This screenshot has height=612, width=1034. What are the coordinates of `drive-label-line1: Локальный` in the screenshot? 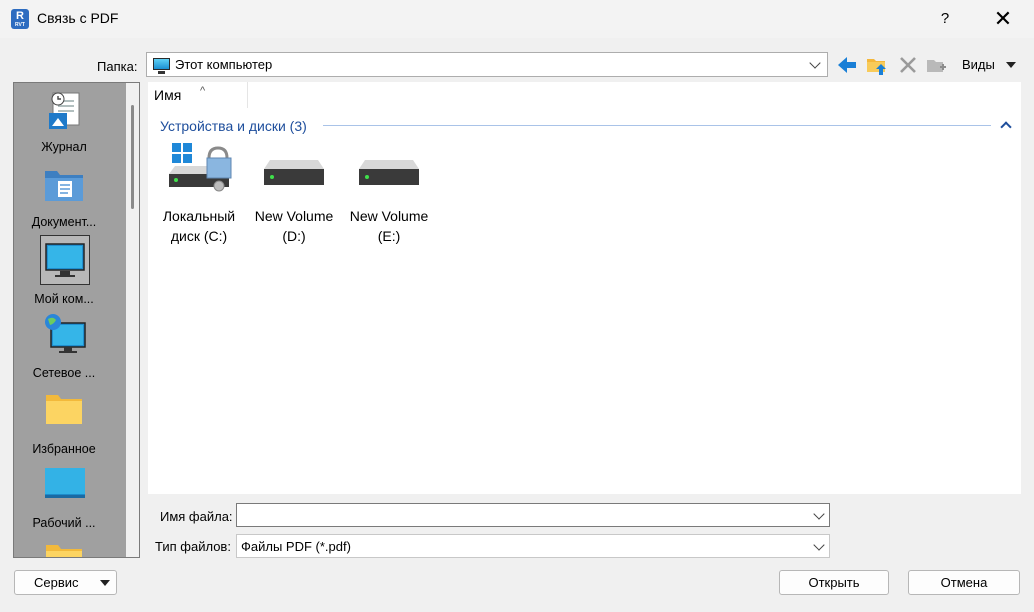 It's located at (199, 216).